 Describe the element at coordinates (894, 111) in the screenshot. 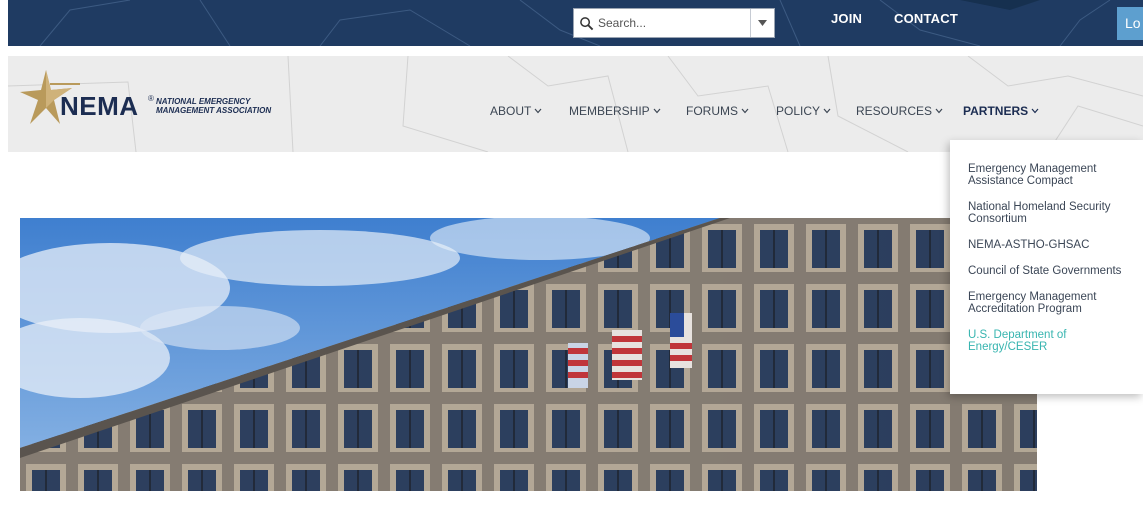

I see `nav-item-label: RESOURCES` at that location.